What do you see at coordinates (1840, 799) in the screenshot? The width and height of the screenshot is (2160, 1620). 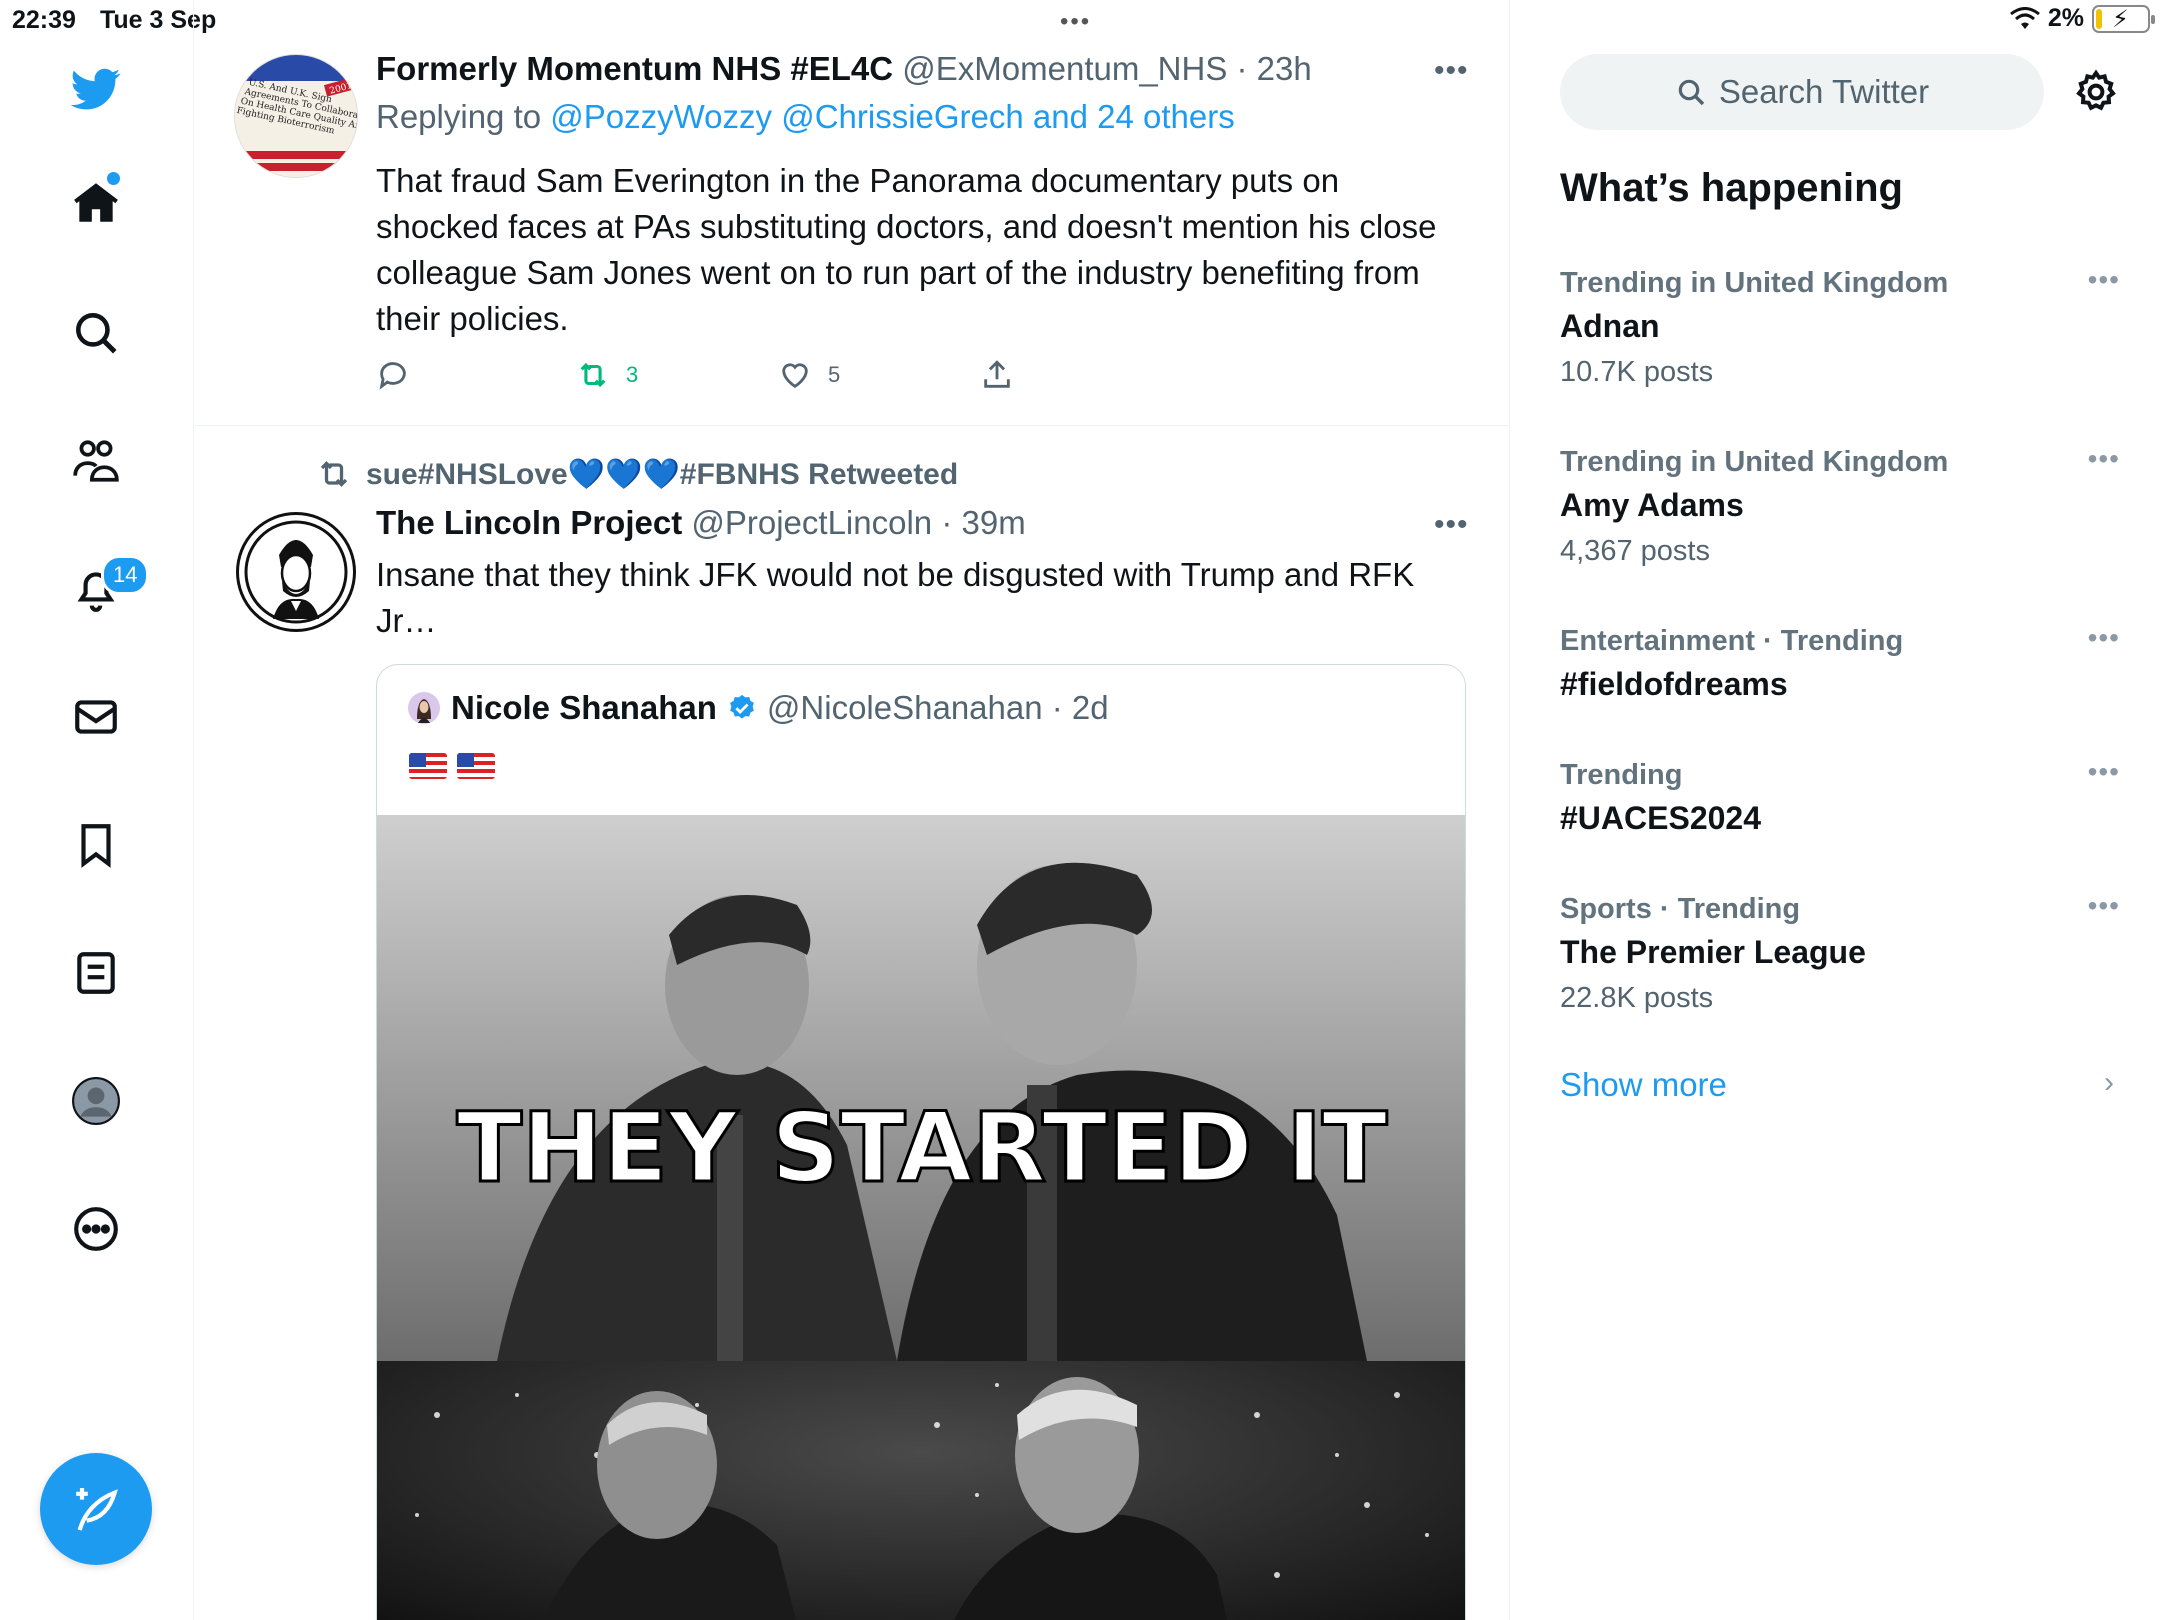 I see `trend-item: Trending #UACES2024 •••` at bounding box center [1840, 799].